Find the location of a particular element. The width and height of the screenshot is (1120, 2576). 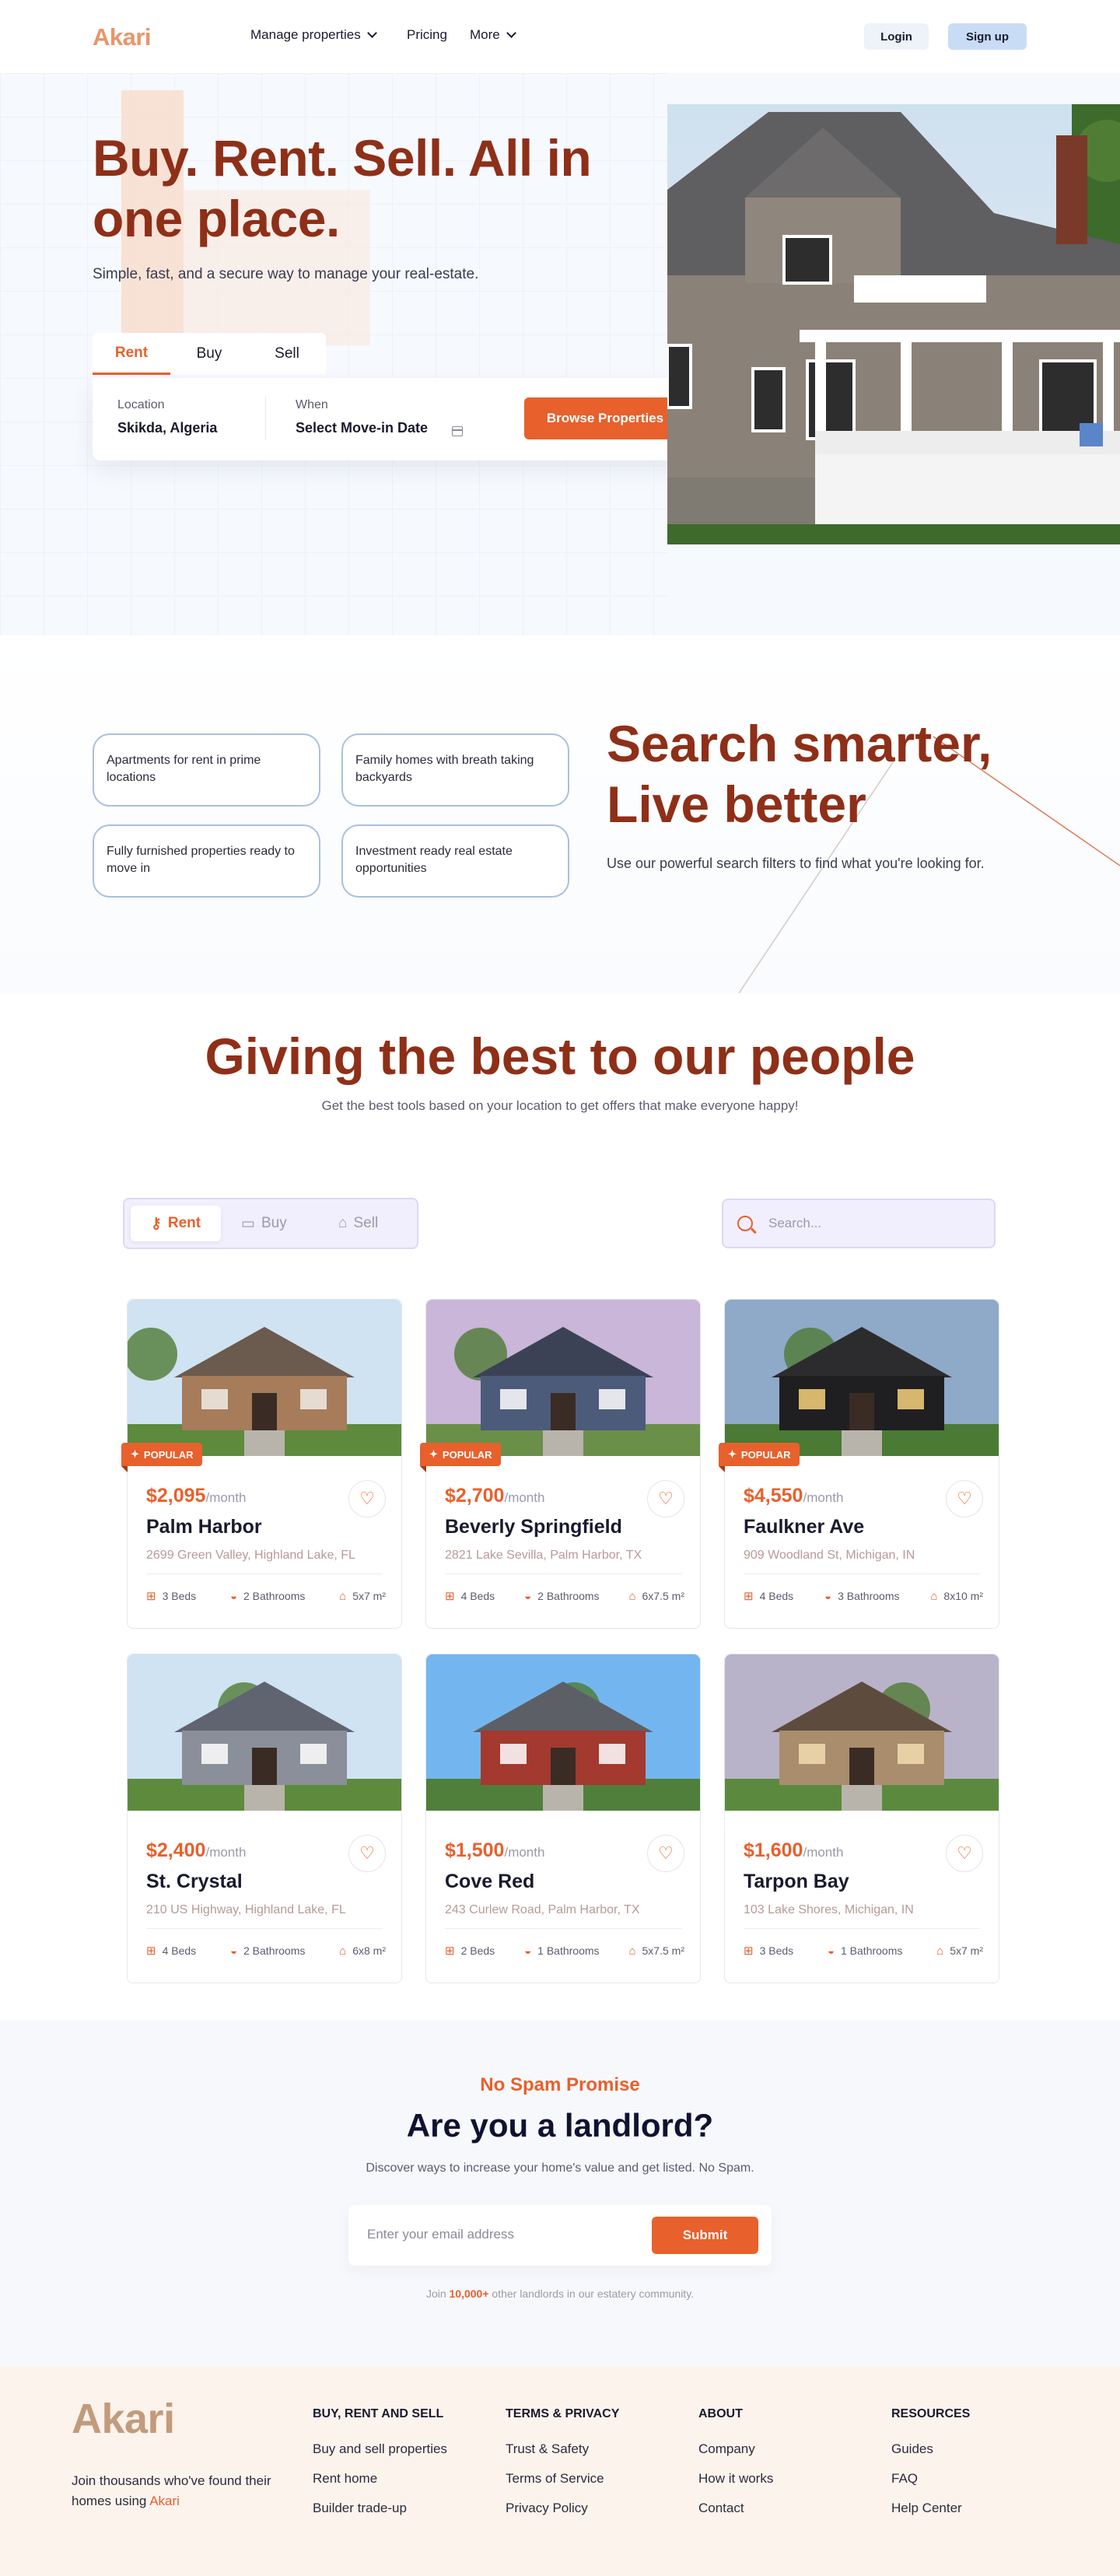

browse-properties-button: Browse Properties is located at coordinates (605, 418).